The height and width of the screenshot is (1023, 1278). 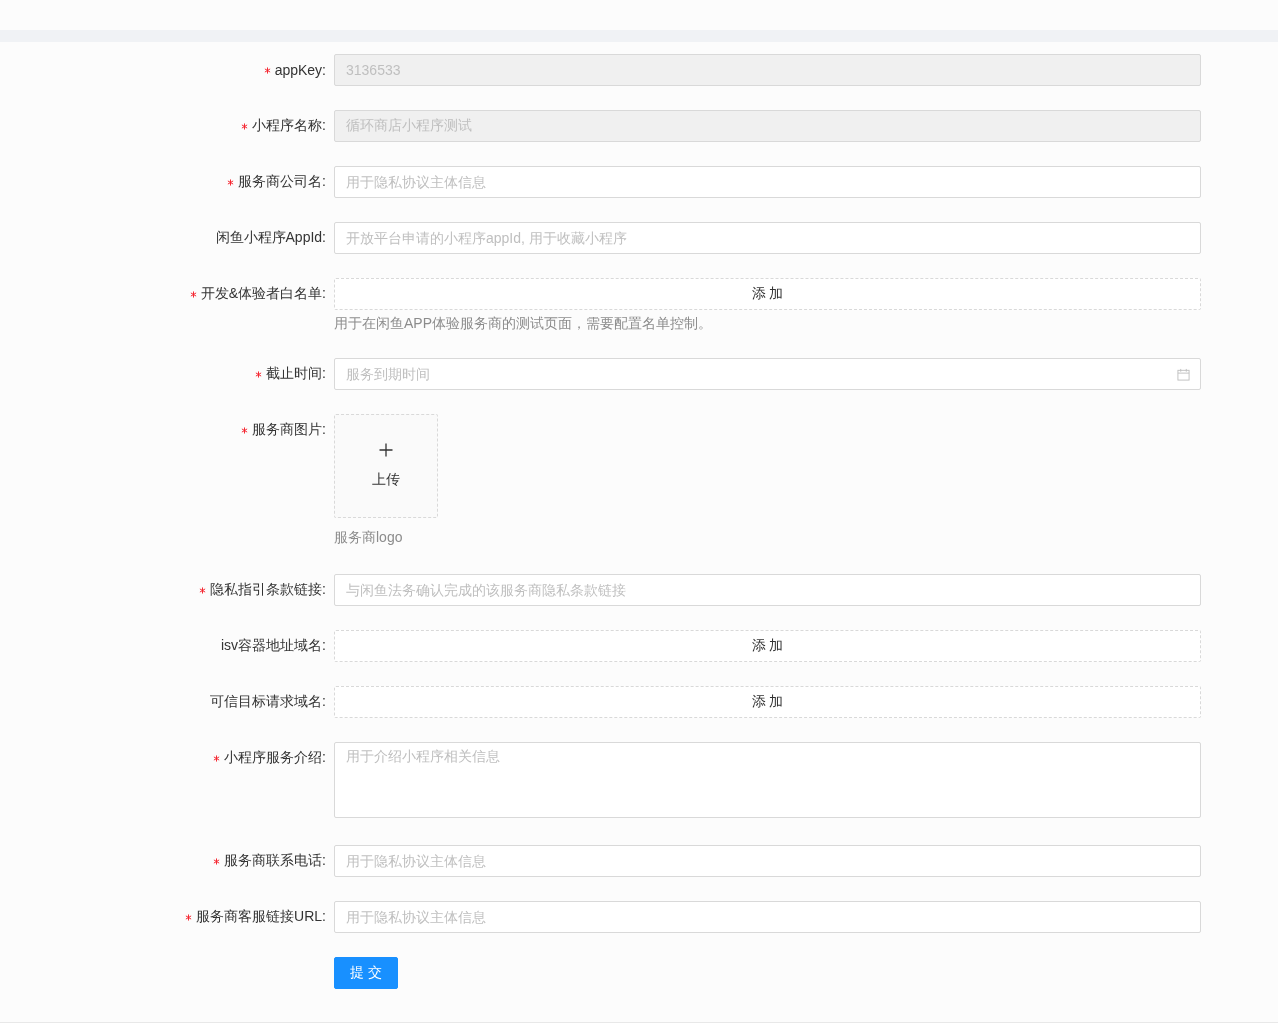 I want to click on upload-button: 上传, so click(x=386, y=466).